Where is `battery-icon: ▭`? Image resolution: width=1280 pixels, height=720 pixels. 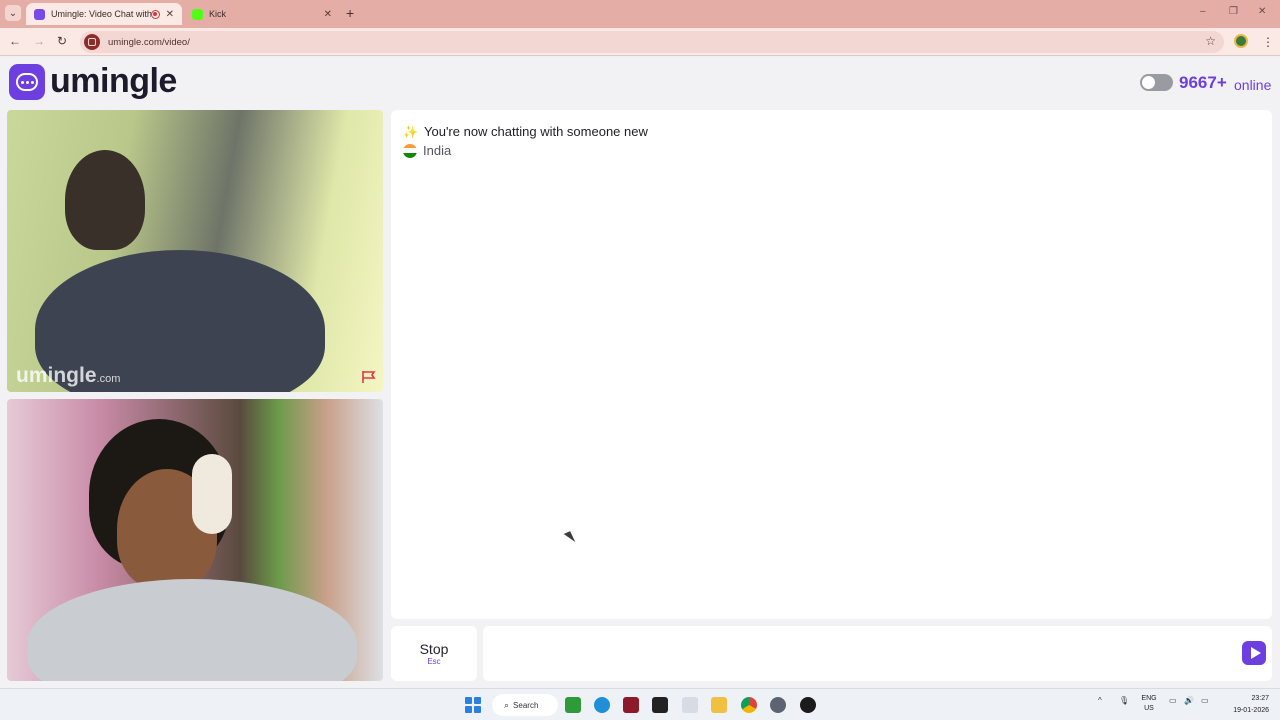
battery-icon: ▭ is located at coordinates (1205, 700).